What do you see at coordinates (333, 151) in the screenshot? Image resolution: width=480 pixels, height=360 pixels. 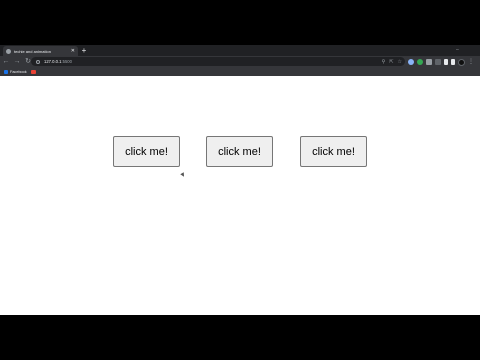 I see `click-me-button-3: click me!` at bounding box center [333, 151].